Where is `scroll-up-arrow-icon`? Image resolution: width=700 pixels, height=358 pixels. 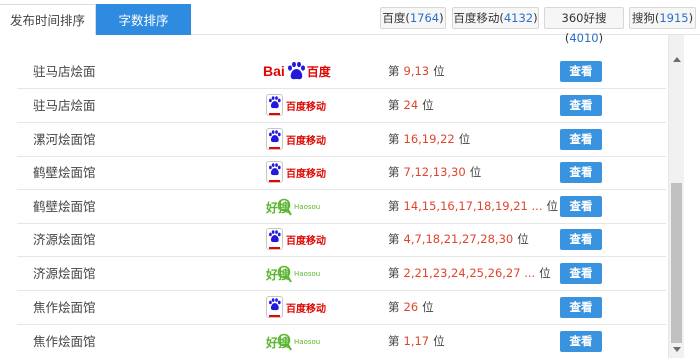
scroll-up-arrow-icon is located at coordinates (677, 59).